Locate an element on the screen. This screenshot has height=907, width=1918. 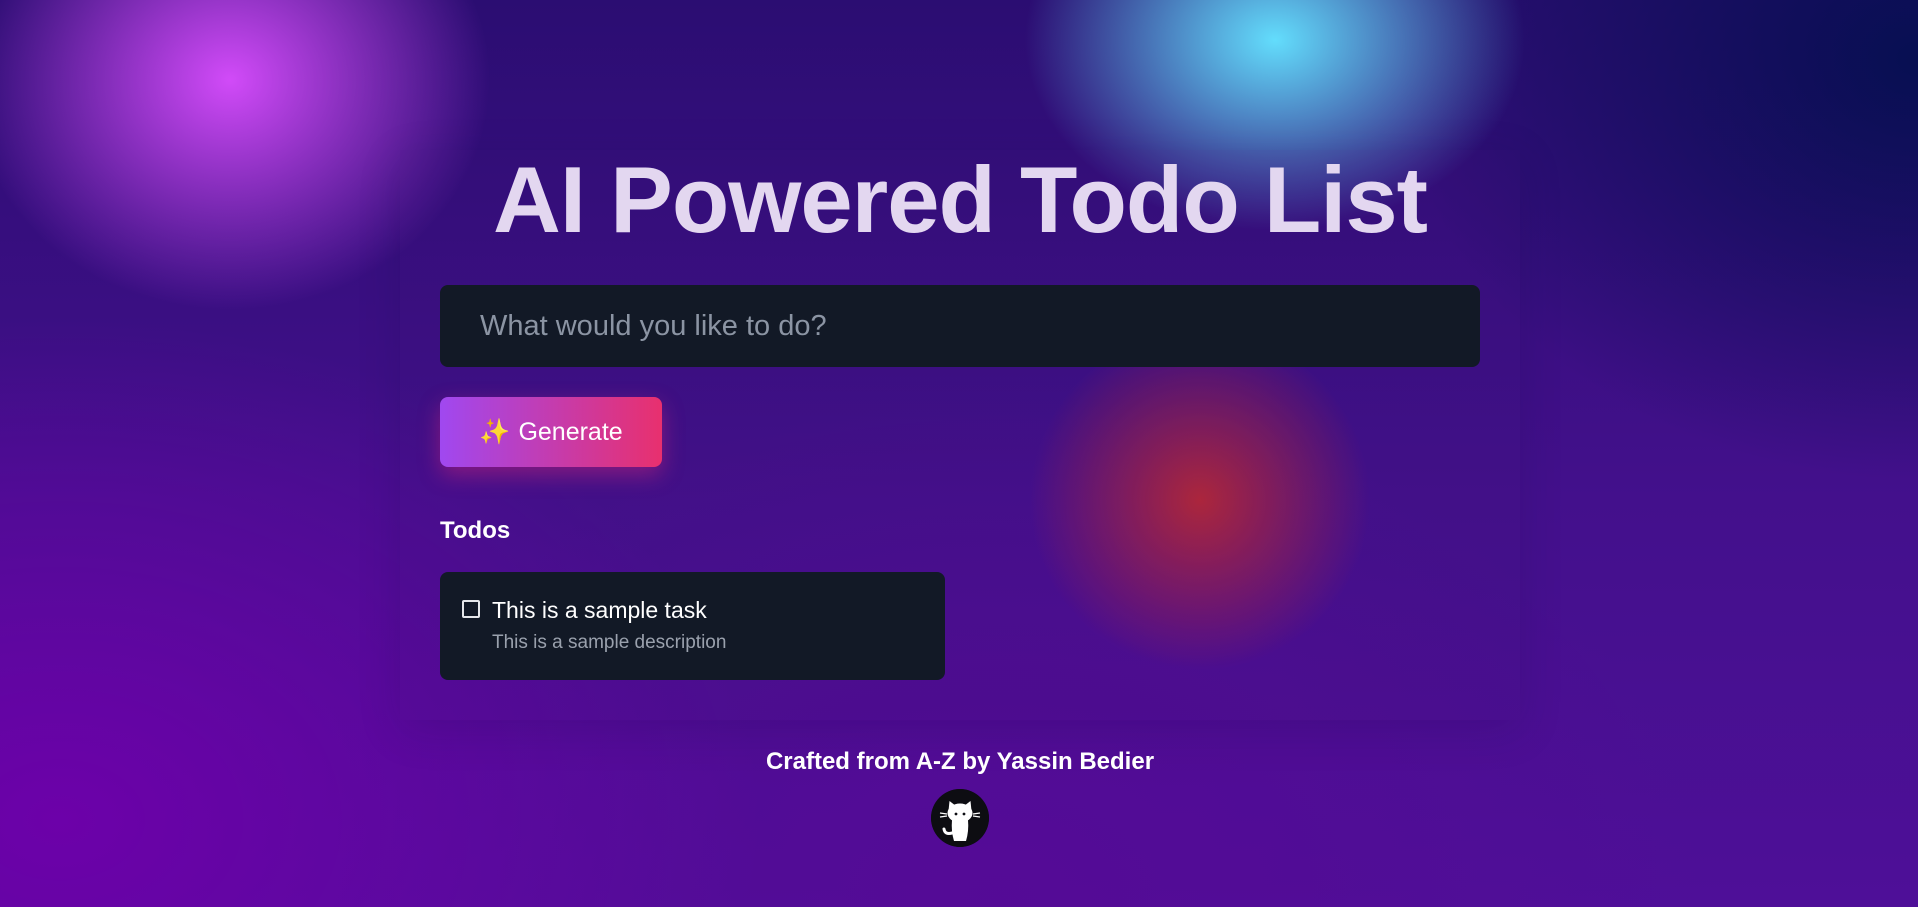
task-input is located at coordinates (960, 326).